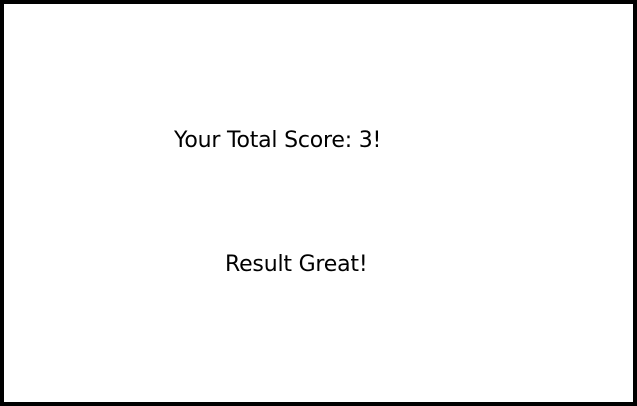 The width and height of the screenshot is (637, 406). Describe the element at coordinates (278, 140) in the screenshot. I see `total-score-label: Your Total Score: 3!` at that location.